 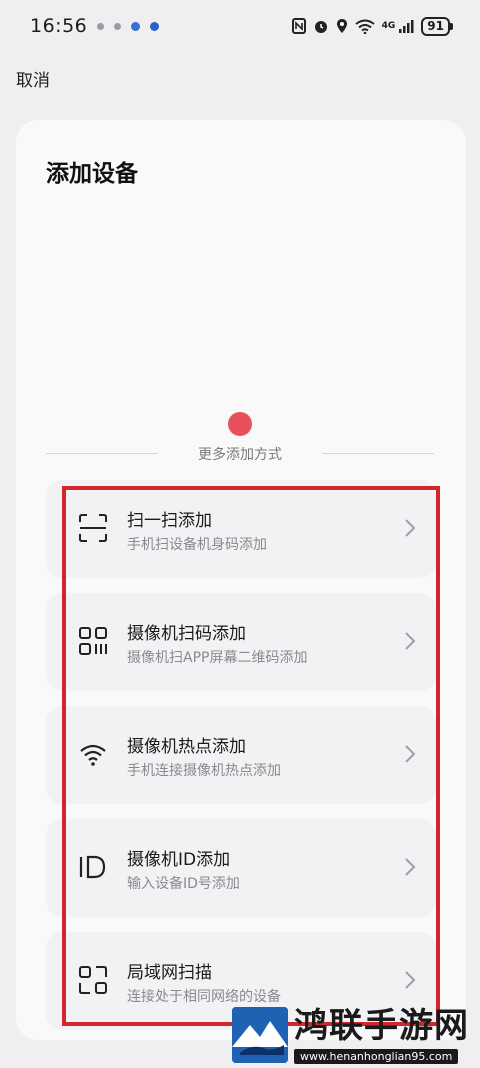 What do you see at coordinates (101, 26) in the screenshot?
I see `notification-person-icon` at bounding box center [101, 26].